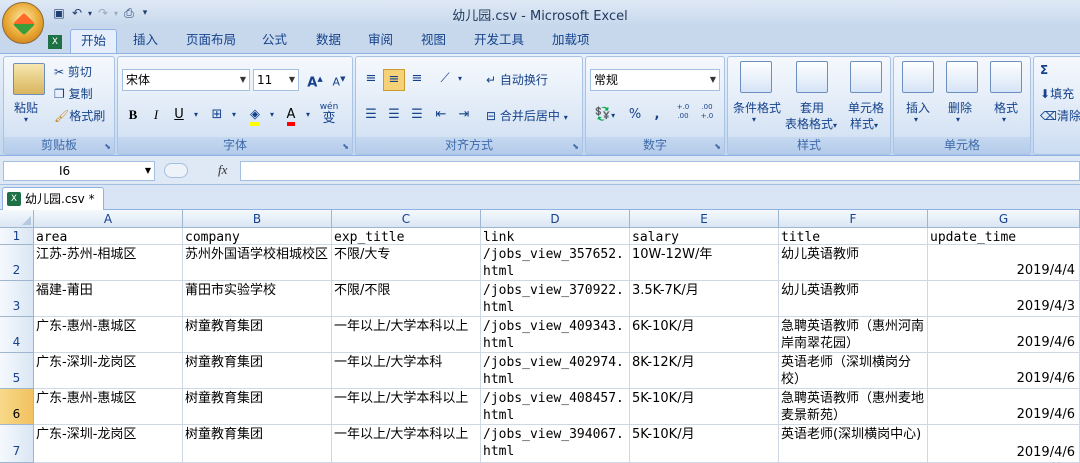  Describe the element at coordinates (918, 77) in the screenshot. I see `insert-cells-icon` at that location.